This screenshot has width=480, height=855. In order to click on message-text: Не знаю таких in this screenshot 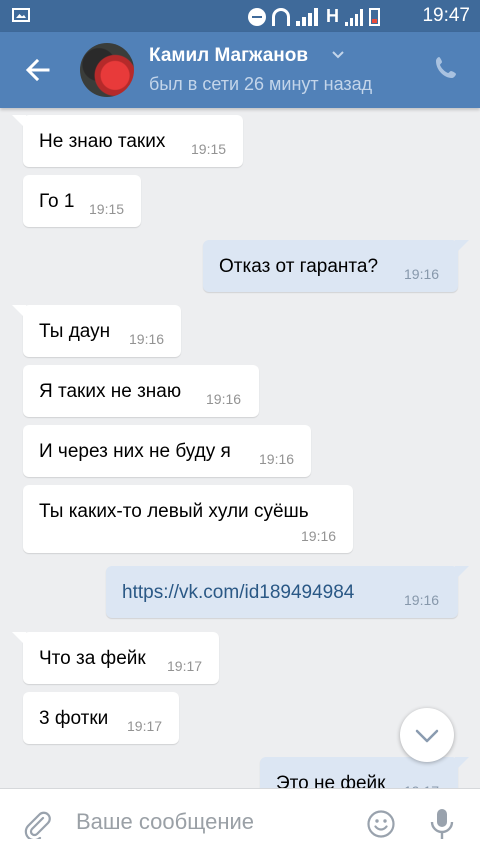, I will do `click(102, 141)`.